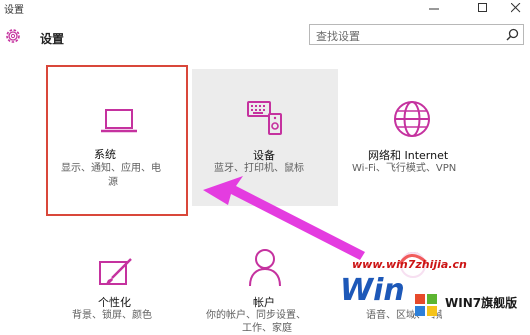  I want to click on watermark-url: www.win7zhijia.cn, so click(409, 264).